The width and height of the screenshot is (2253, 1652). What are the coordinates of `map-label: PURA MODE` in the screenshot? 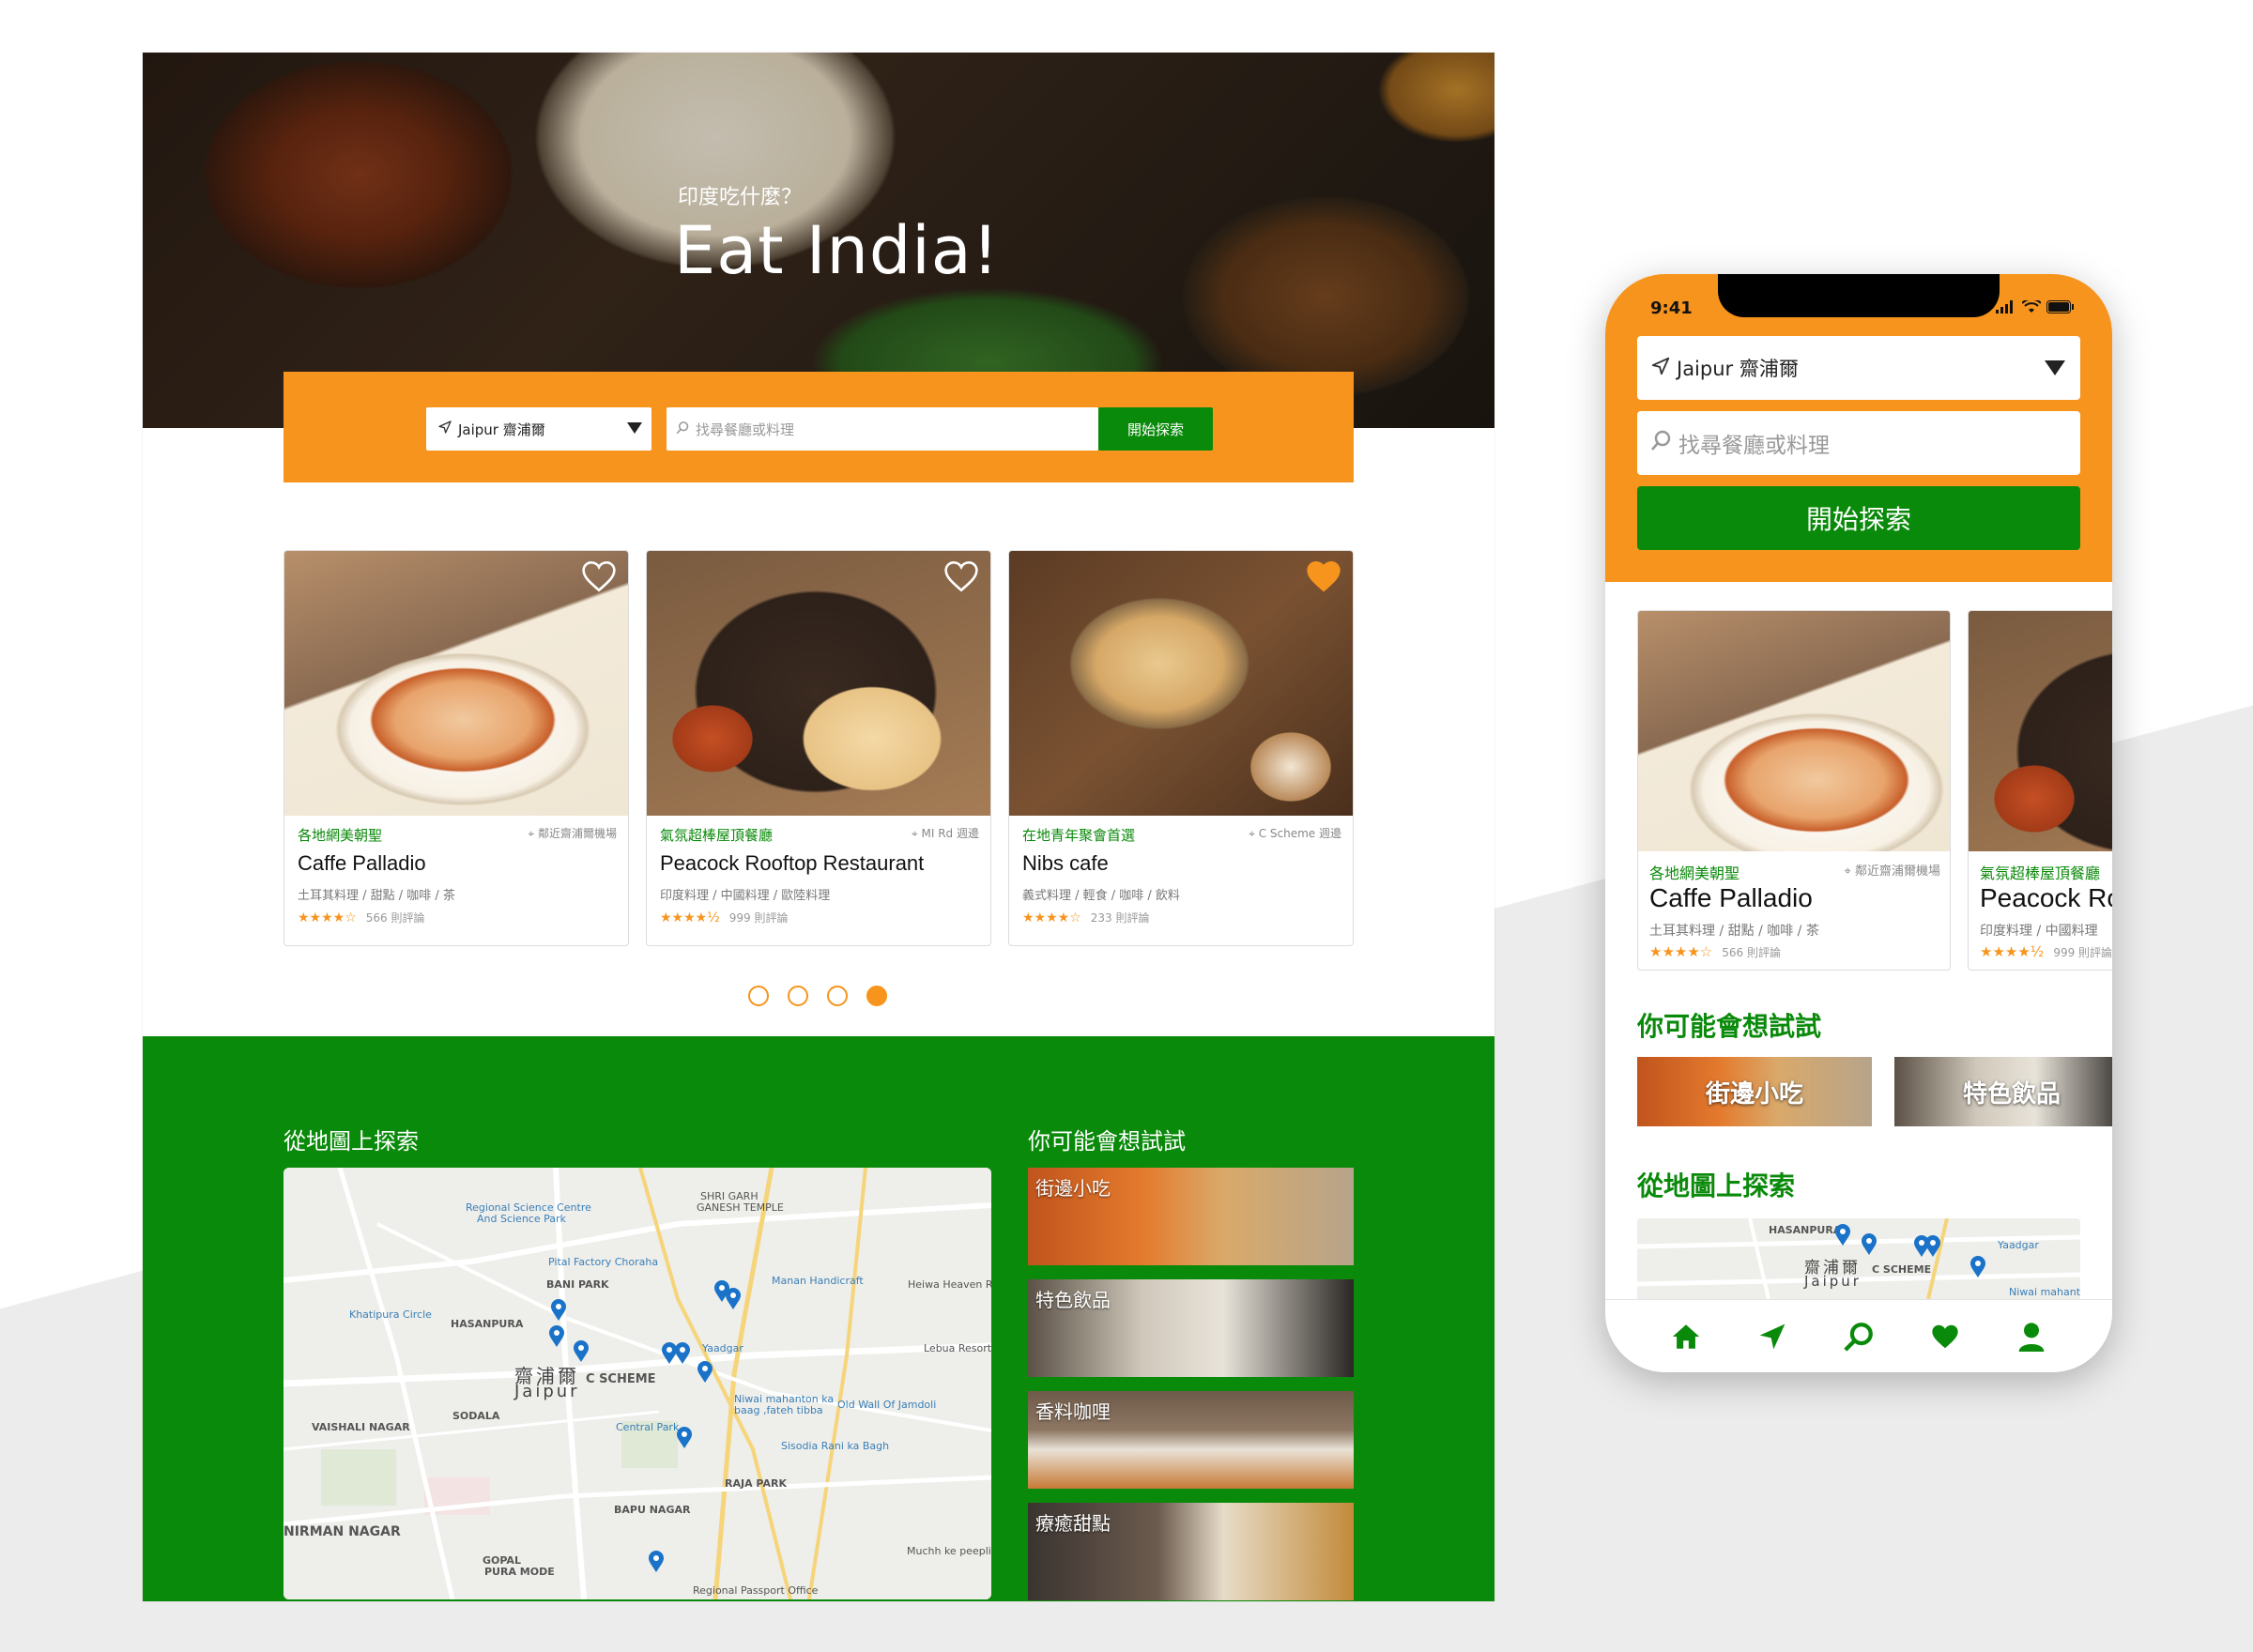 It's located at (519, 1572).